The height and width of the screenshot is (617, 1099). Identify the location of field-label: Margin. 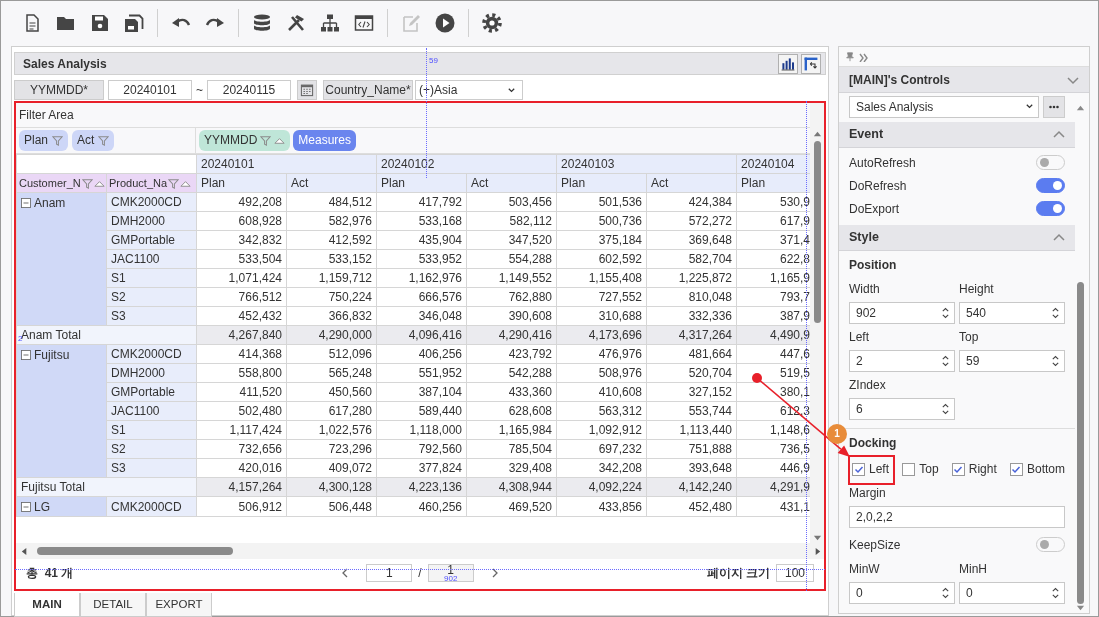
(867, 493).